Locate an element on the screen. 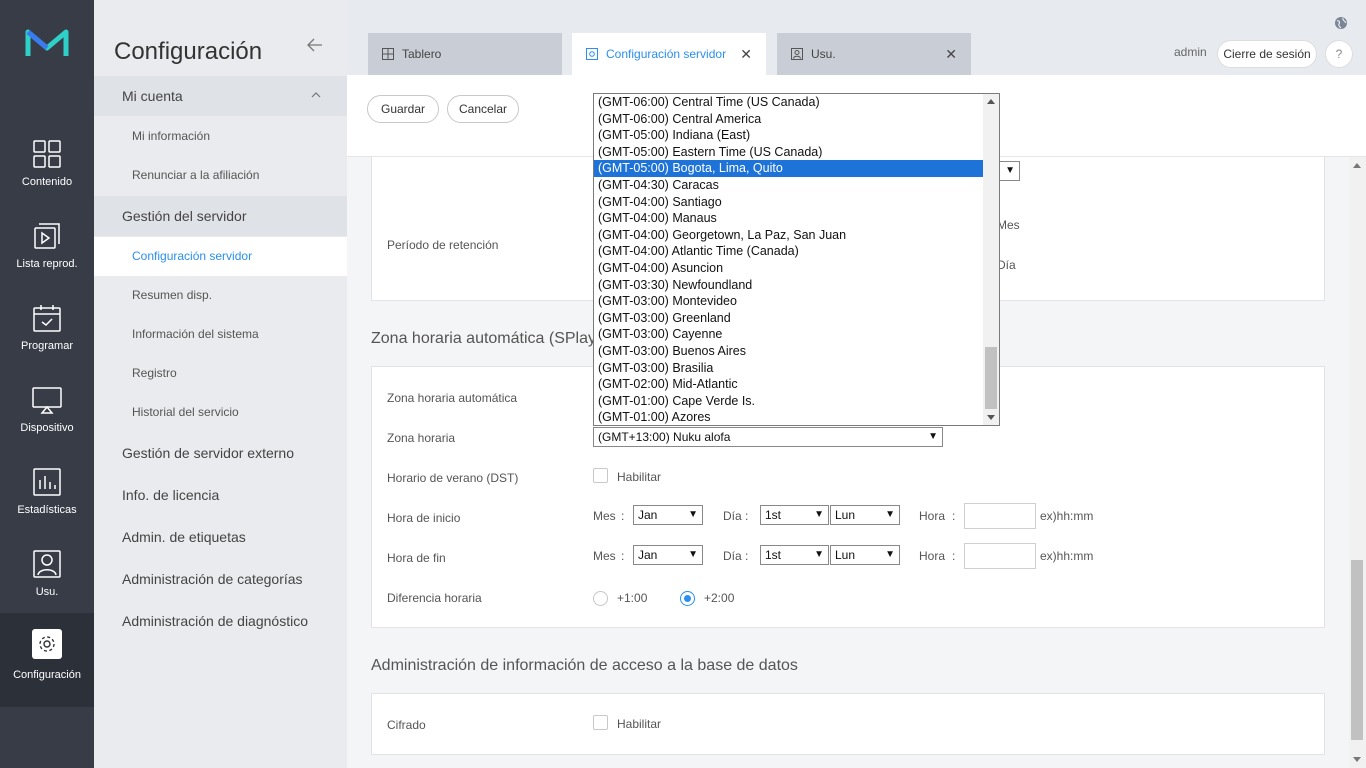 This screenshot has height=768, width=1366. timezone-option: (GMT-04:30) Caracas is located at coordinates (788, 185).